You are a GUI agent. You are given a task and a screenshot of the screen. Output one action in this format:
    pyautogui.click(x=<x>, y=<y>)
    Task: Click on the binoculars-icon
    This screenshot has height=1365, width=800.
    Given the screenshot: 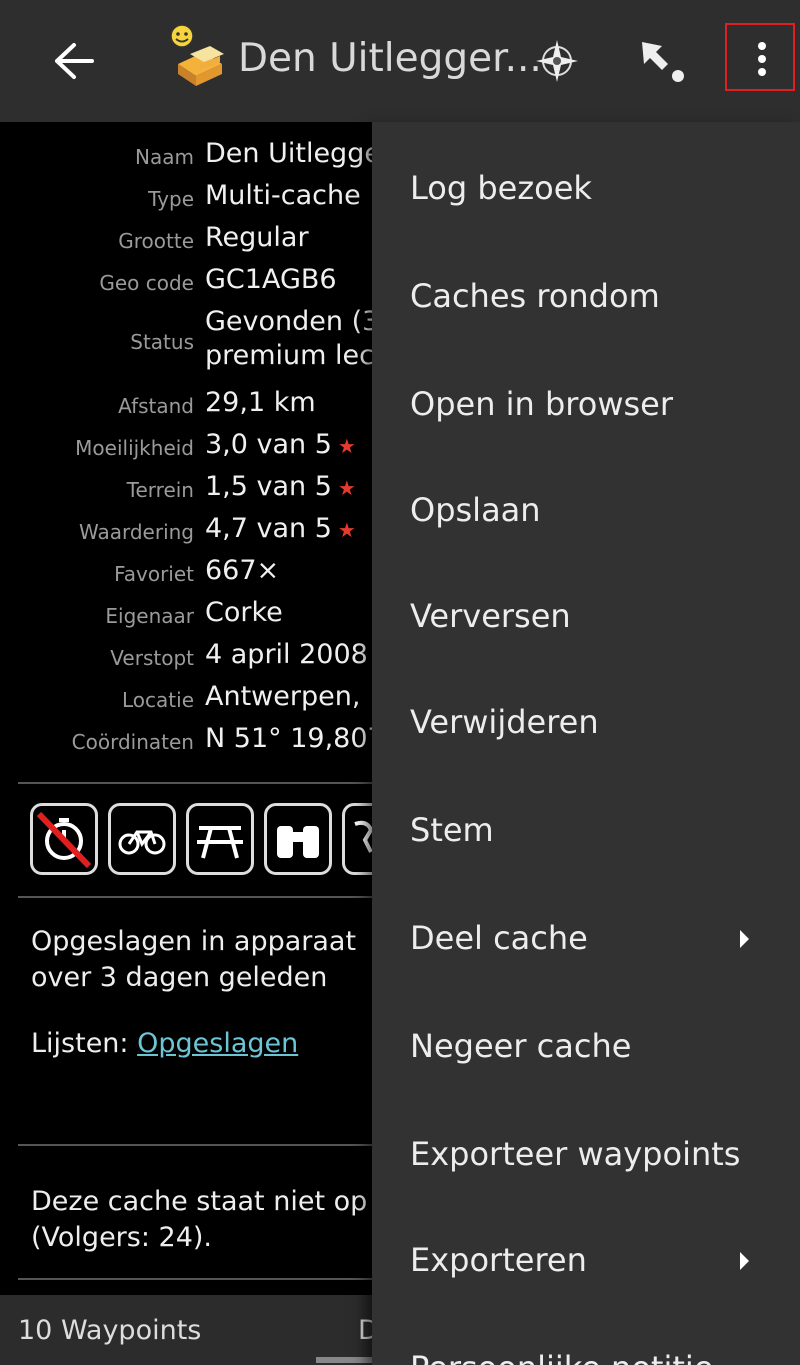 What is the action you would take?
    pyautogui.click(x=298, y=839)
    